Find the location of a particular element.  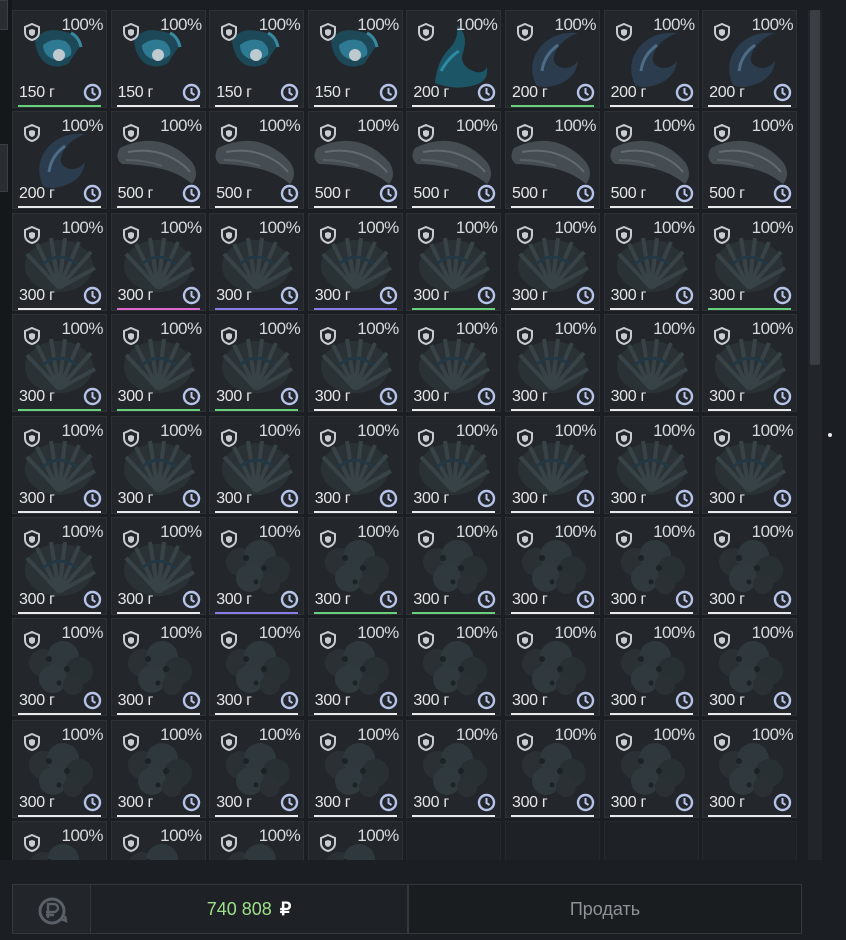

item-weight: 500 г is located at coordinates (332, 194).